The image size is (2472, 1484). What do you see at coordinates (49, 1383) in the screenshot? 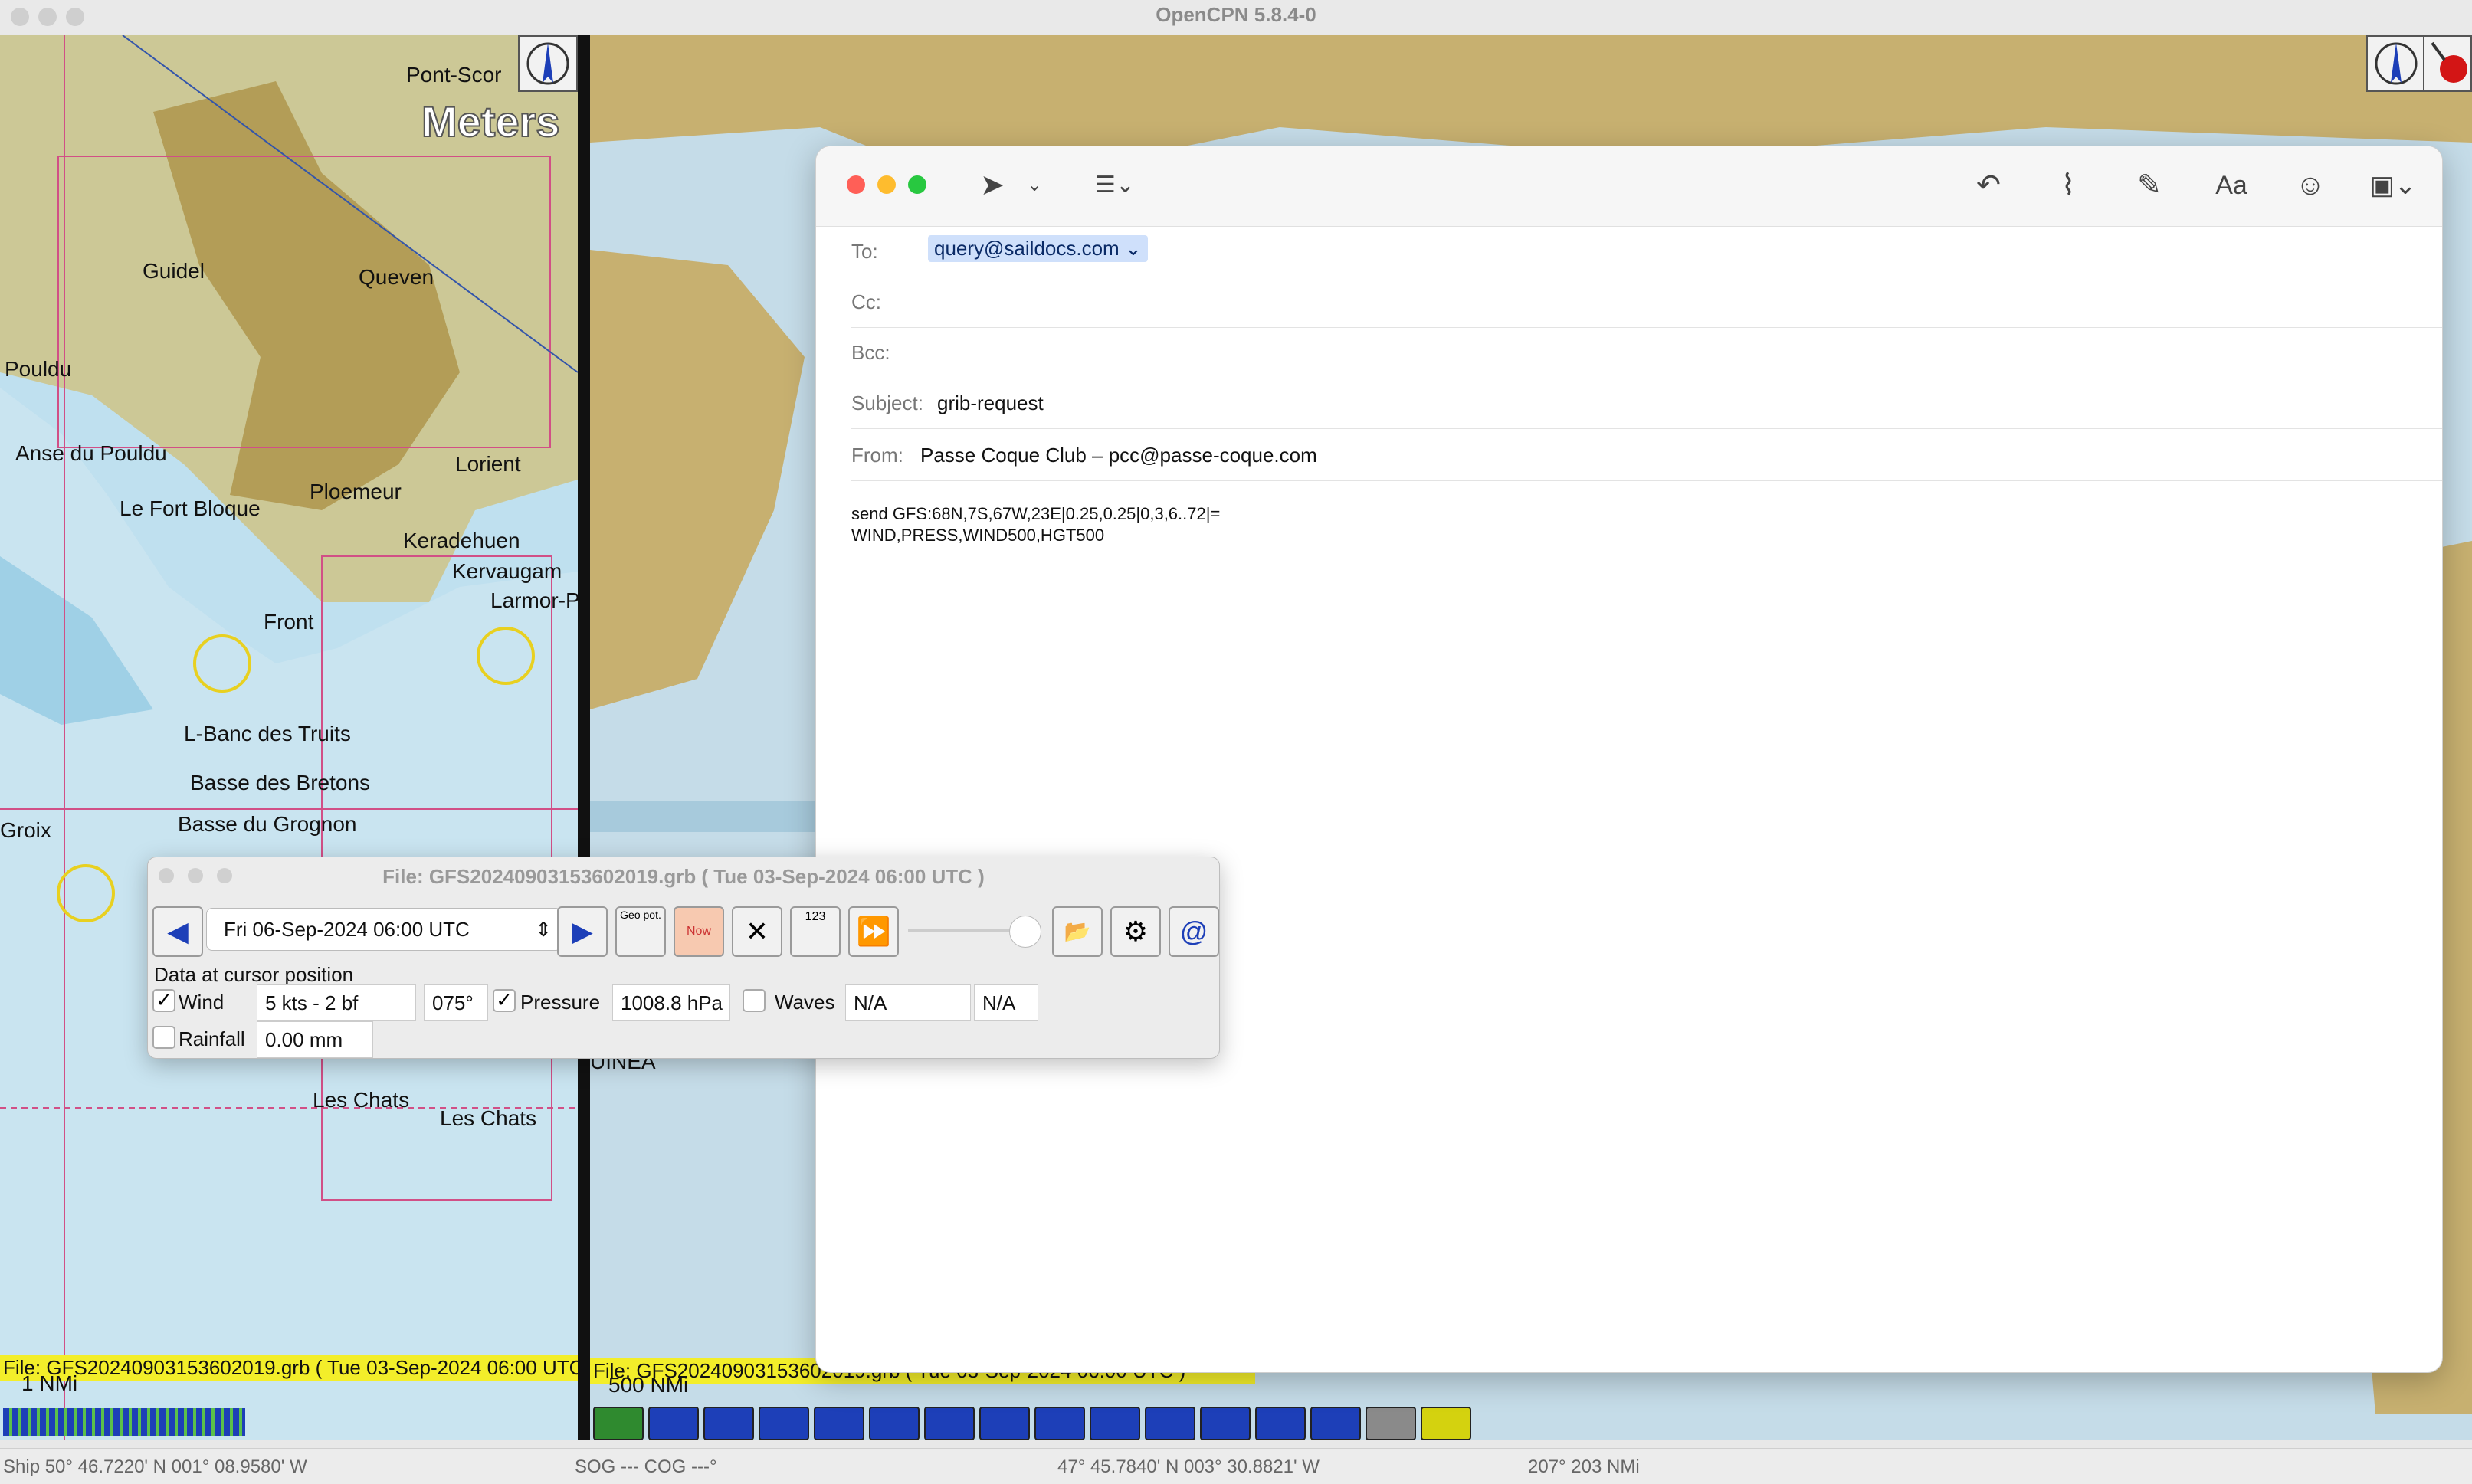
I see `scale-label: 1 NMi` at bounding box center [49, 1383].